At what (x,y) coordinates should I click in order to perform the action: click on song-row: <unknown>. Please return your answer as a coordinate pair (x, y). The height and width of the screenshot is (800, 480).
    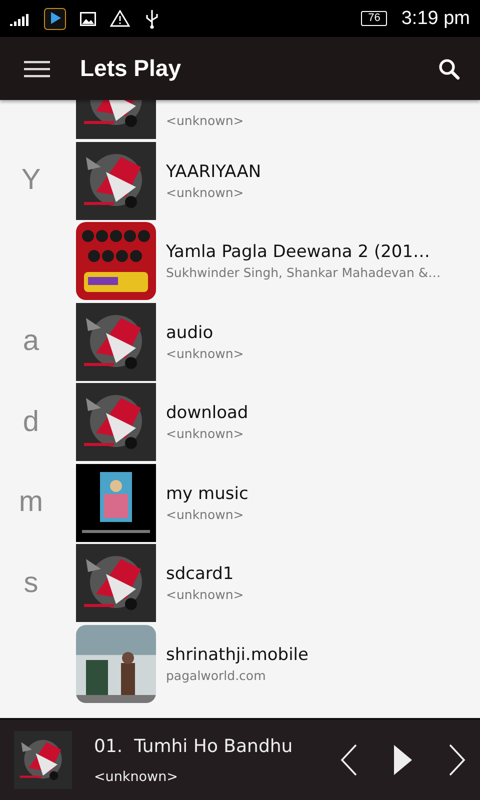
    Looking at the image, I should click on (240, 120).